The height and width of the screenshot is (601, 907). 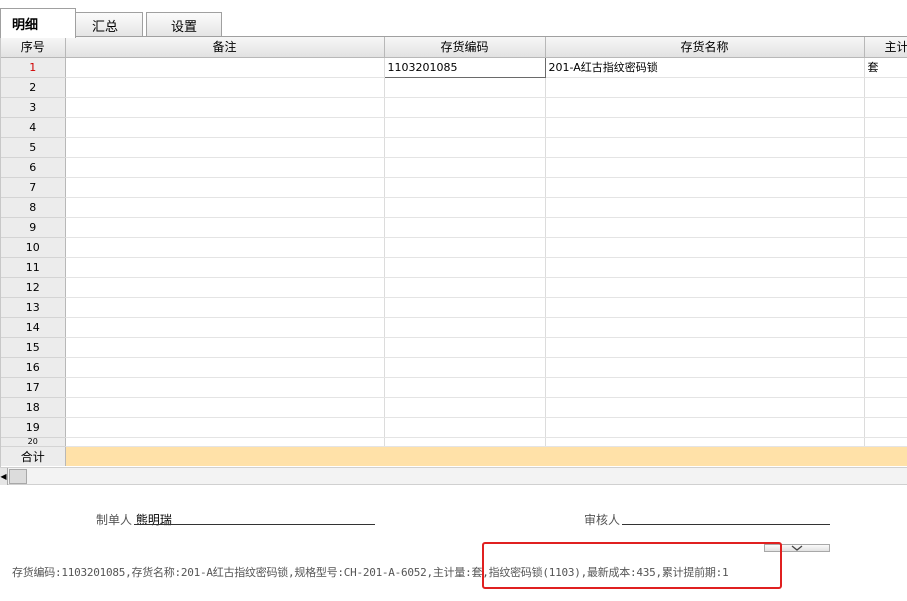 I want to click on table-row: 12, so click(x=454, y=287).